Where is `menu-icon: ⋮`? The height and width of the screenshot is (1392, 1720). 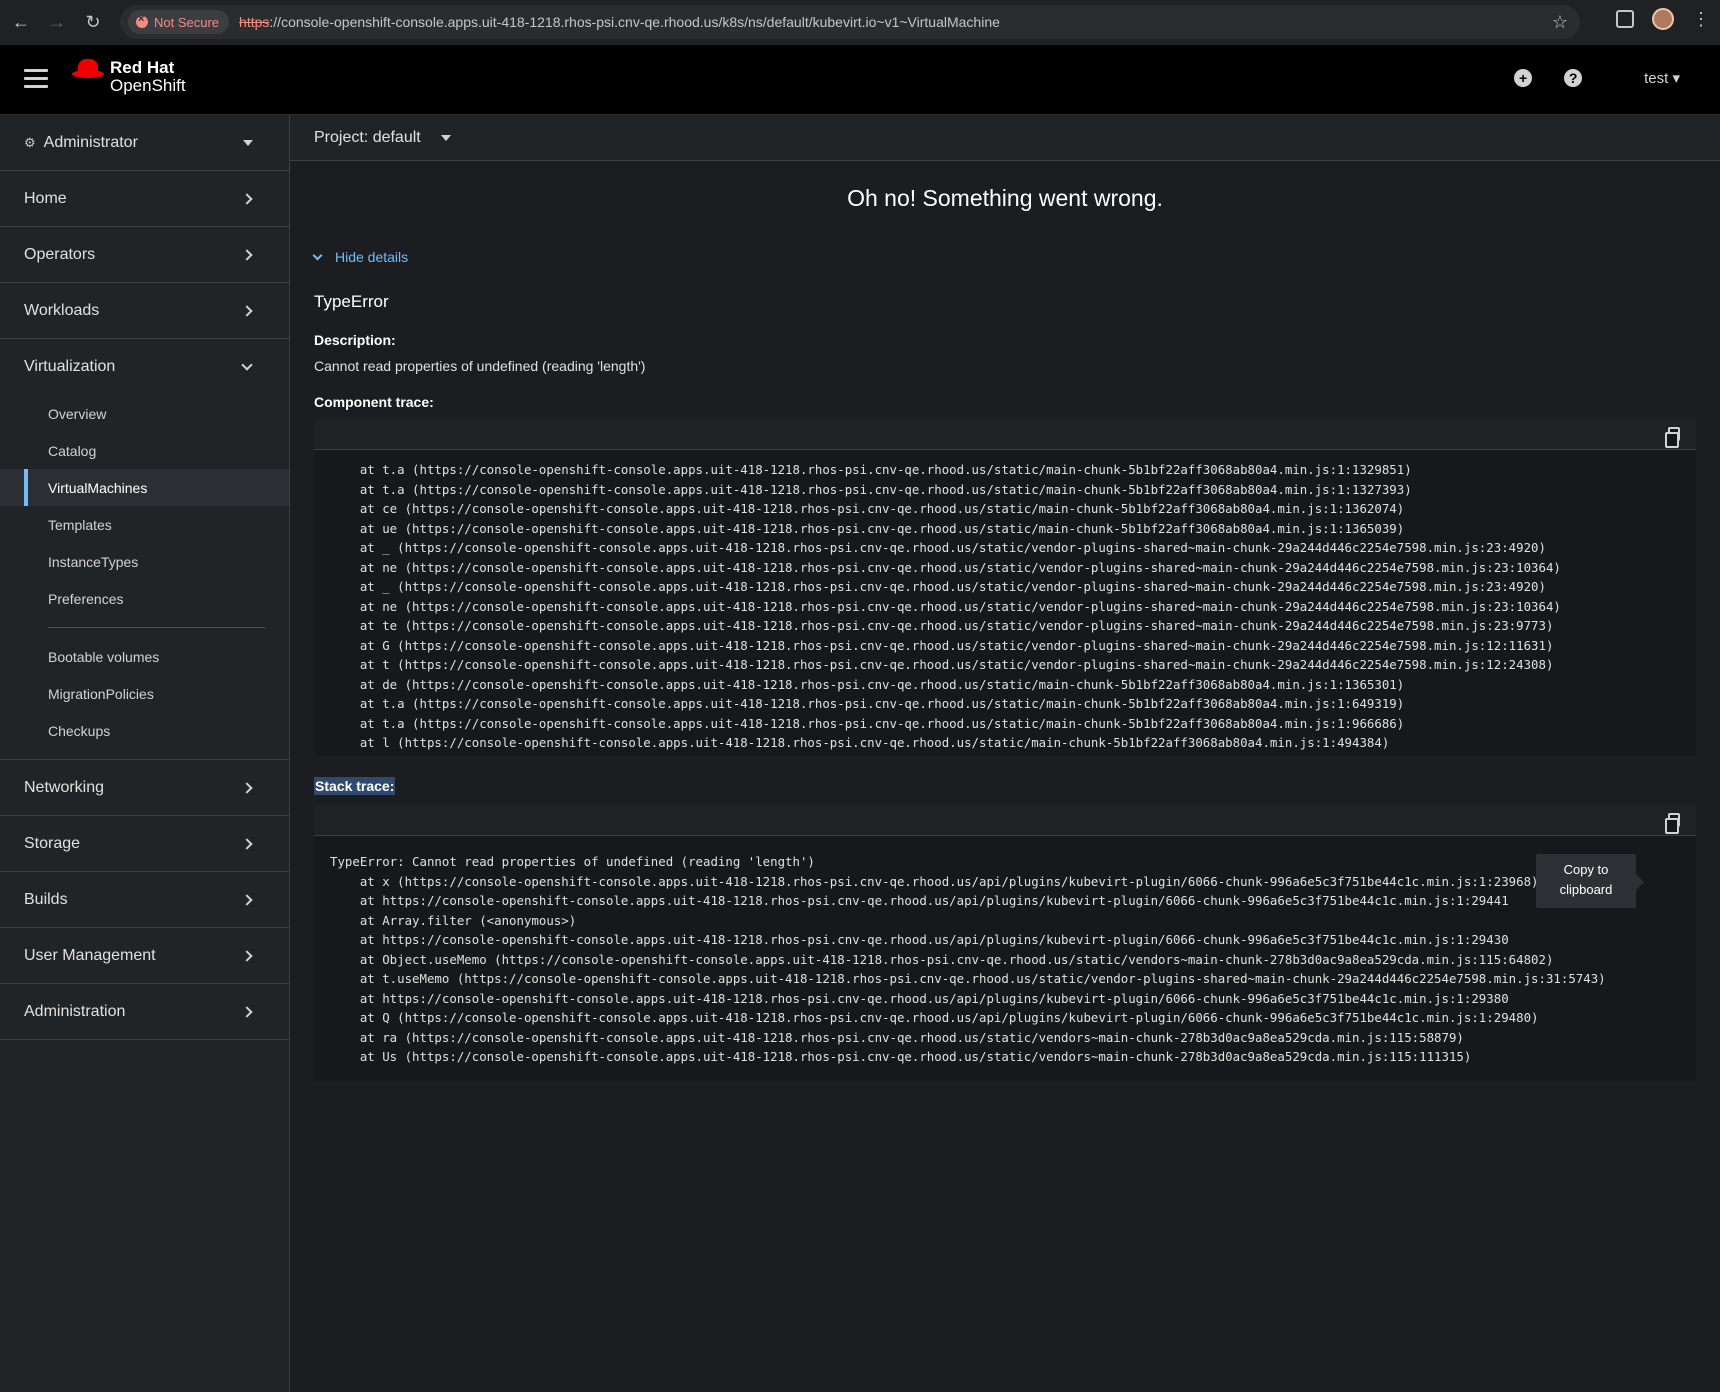 menu-icon: ⋮ is located at coordinates (1701, 19).